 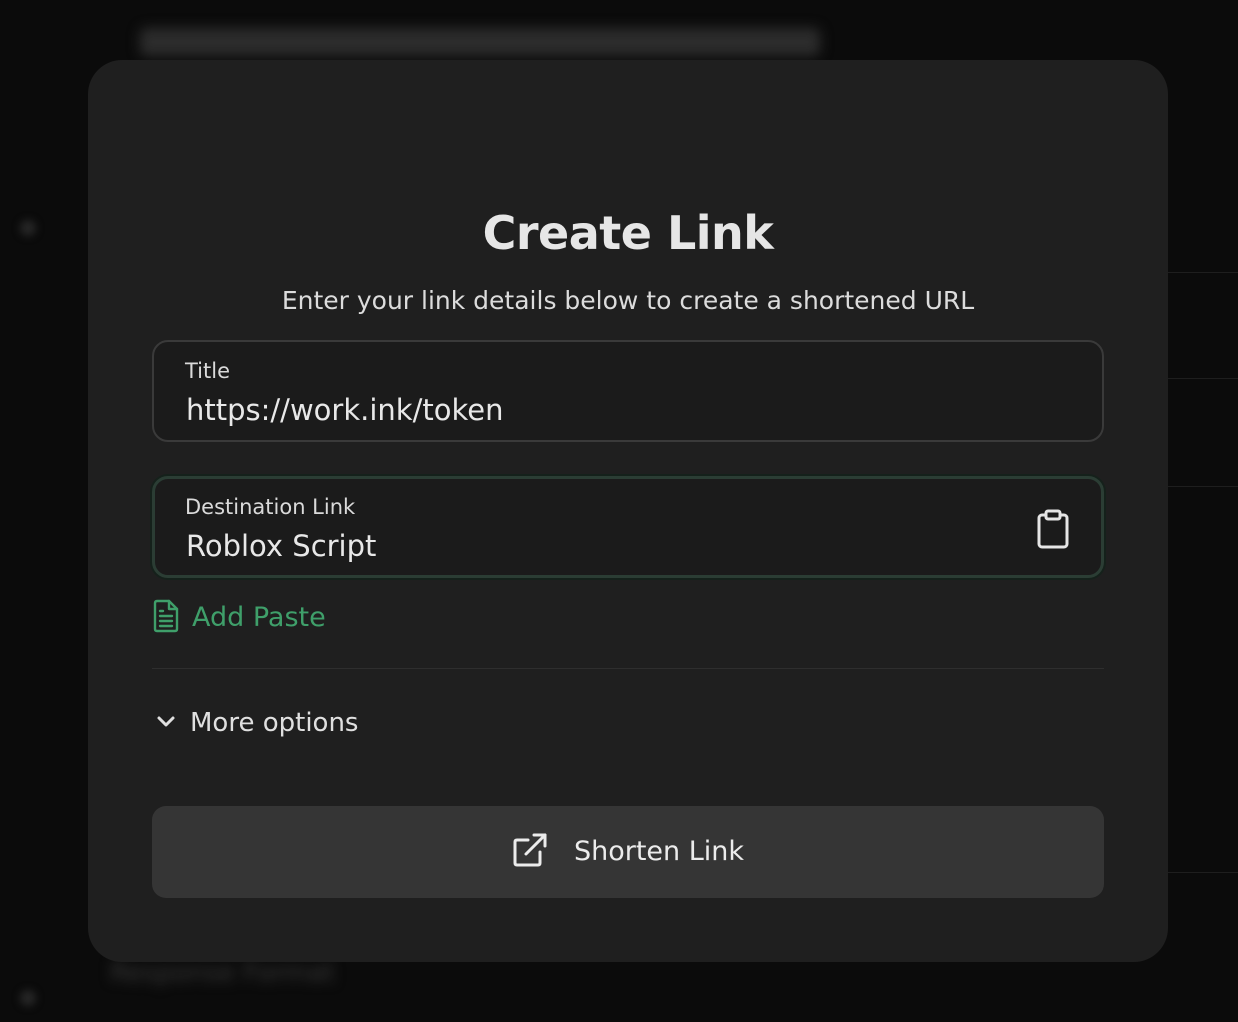 What do you see at coordinates (208, 371) in the screenshot?
I see `title-field-label: Title` at bounding box center [208, 371].